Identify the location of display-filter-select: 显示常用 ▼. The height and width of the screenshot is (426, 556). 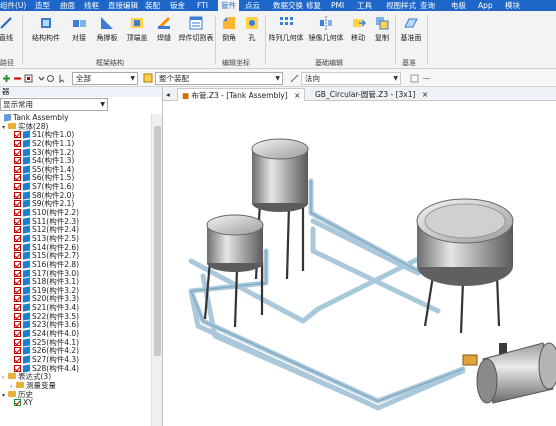
(54, 104).